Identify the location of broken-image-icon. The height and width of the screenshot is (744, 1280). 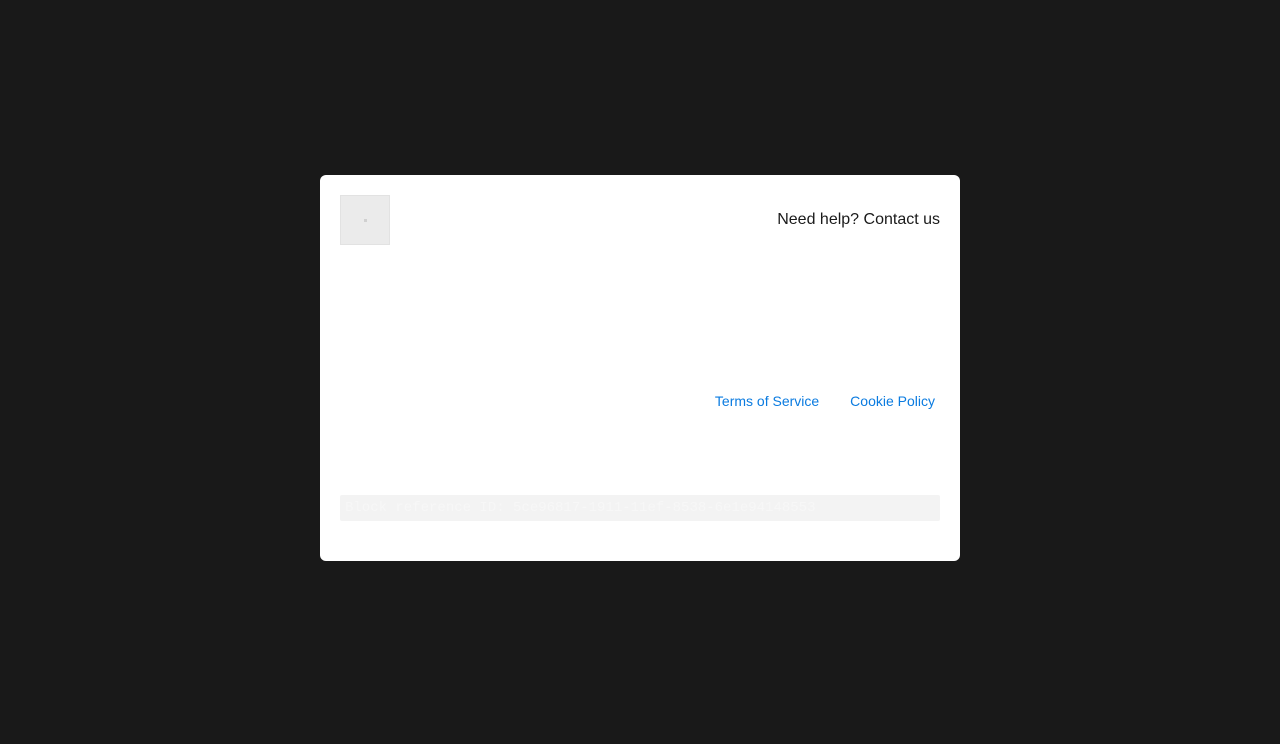
(365, 220).